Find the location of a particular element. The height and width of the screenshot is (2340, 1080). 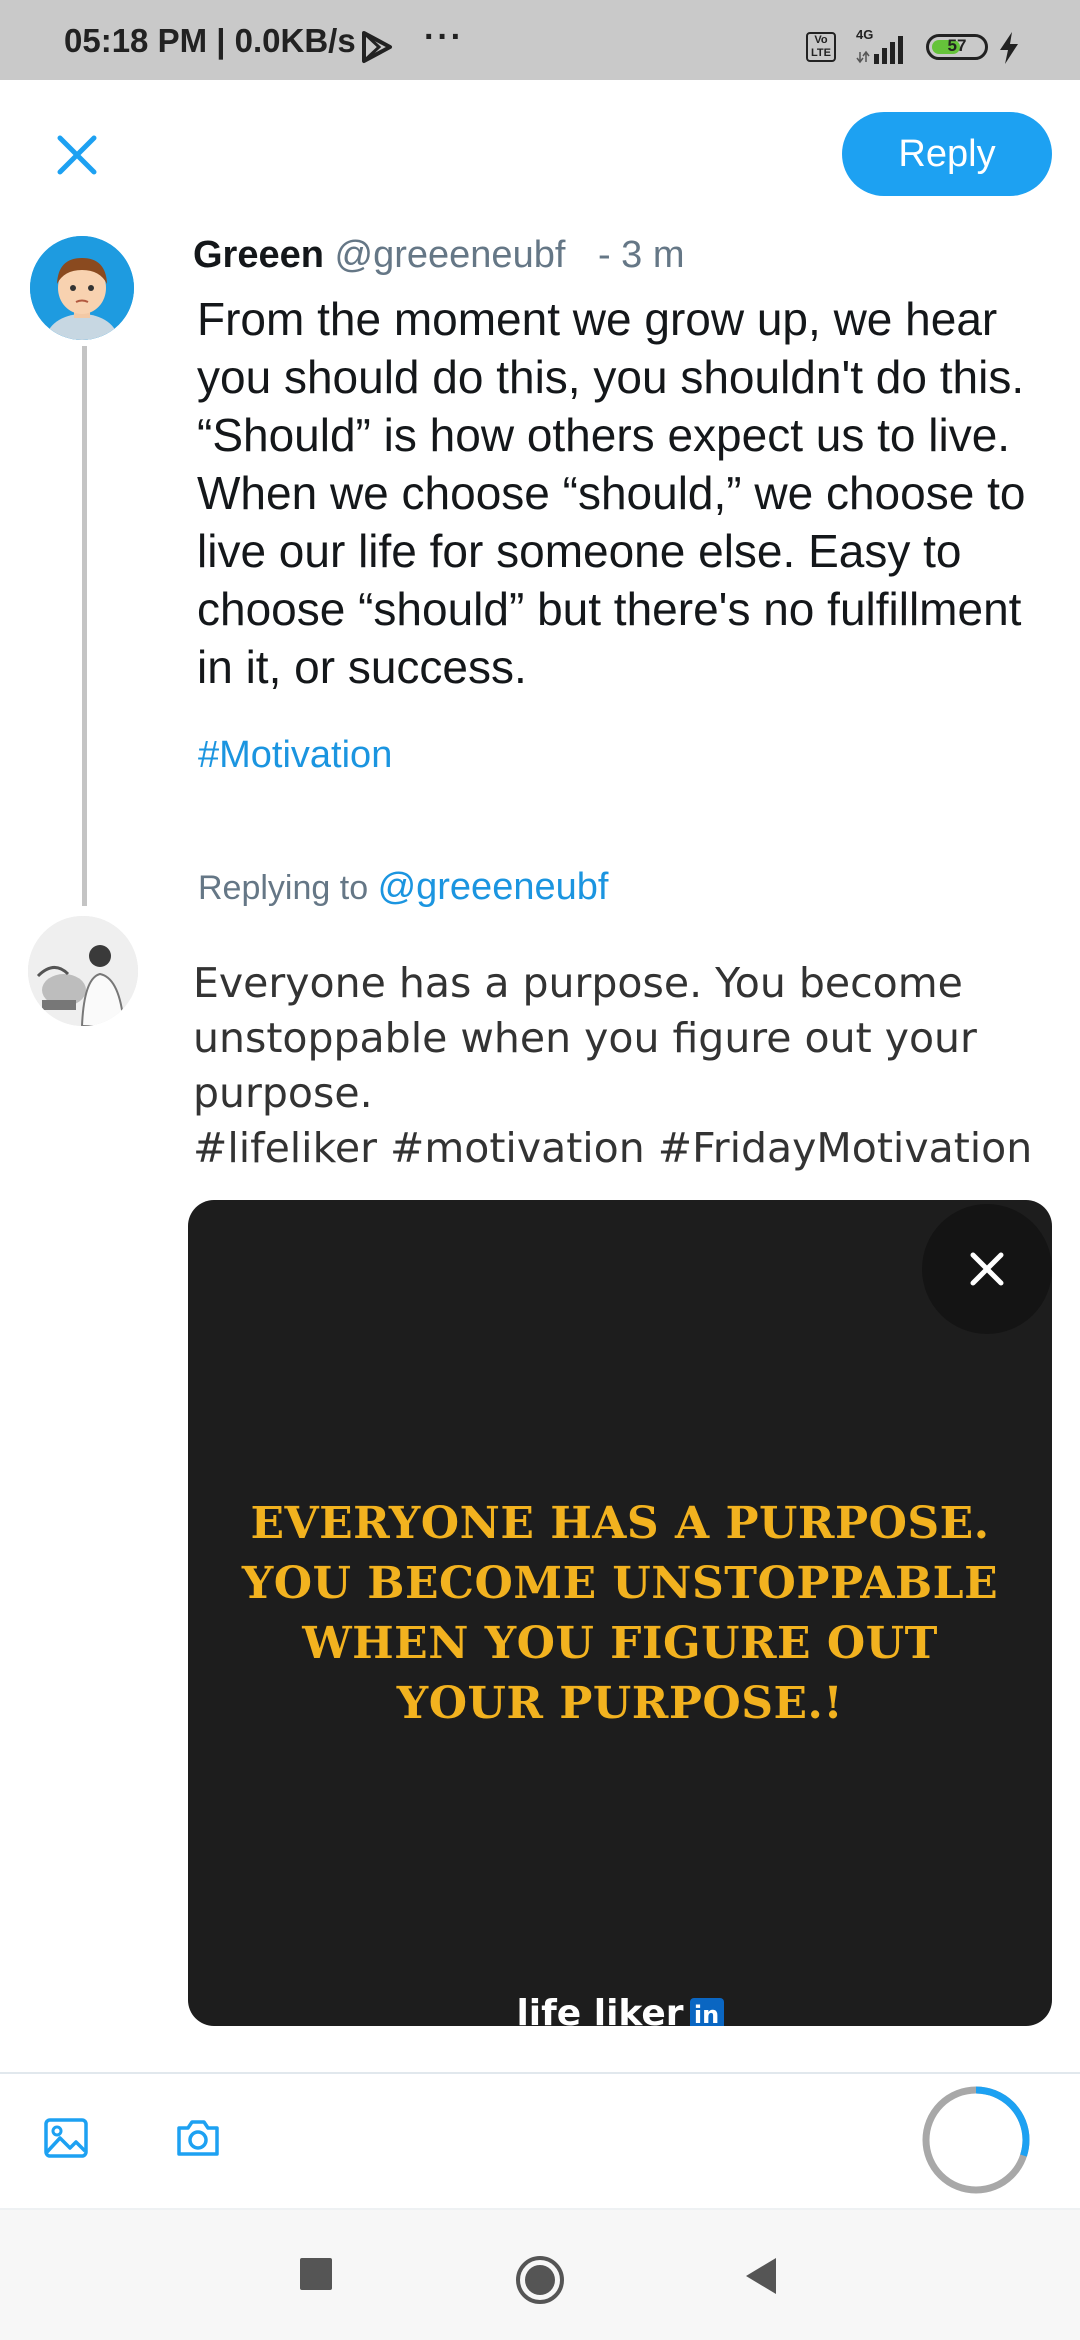

status-time: 05:18 PM | 0.0KB/s is located at coordinates (210, 40).